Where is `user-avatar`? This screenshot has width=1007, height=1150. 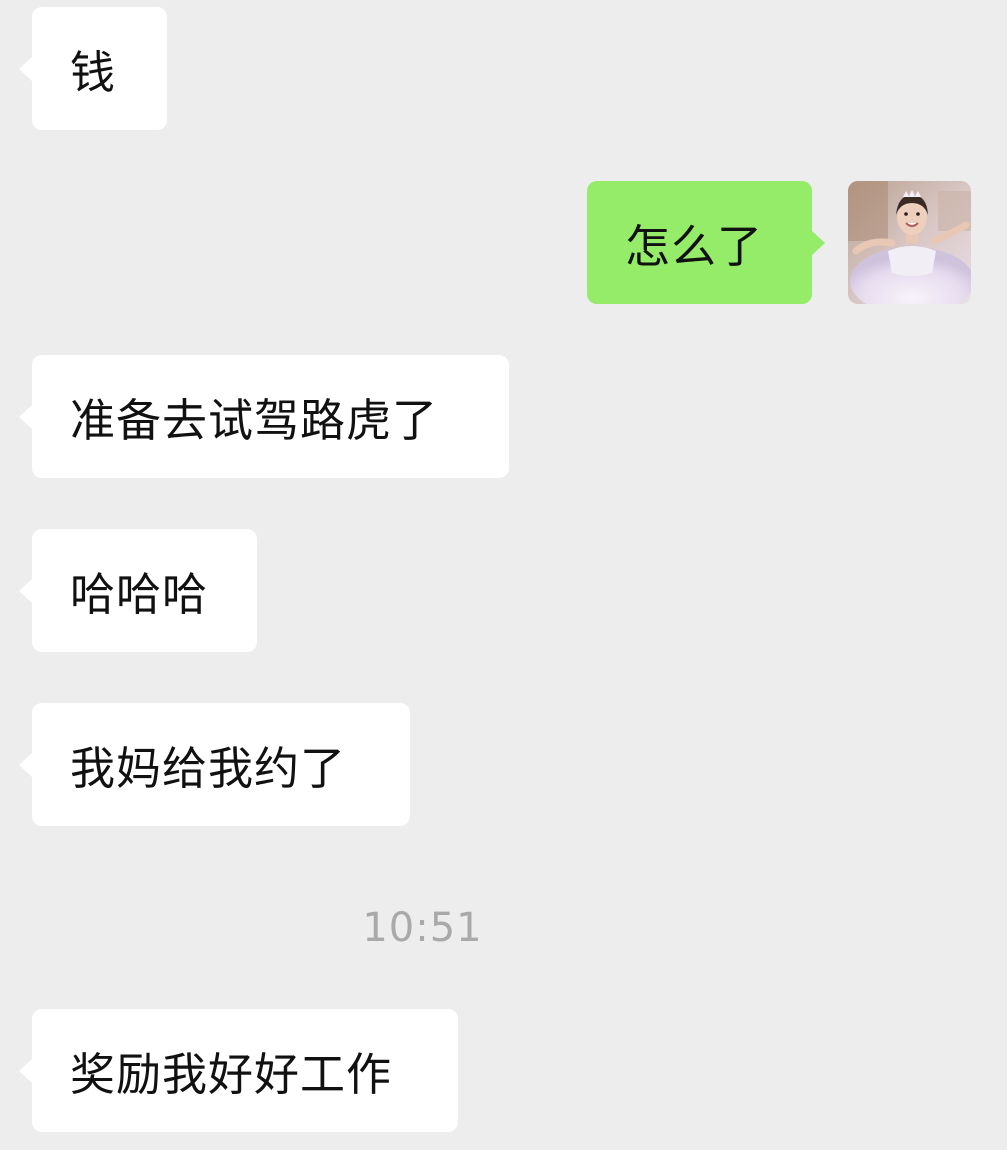 user-avatar is located at coordinates (909, 242).